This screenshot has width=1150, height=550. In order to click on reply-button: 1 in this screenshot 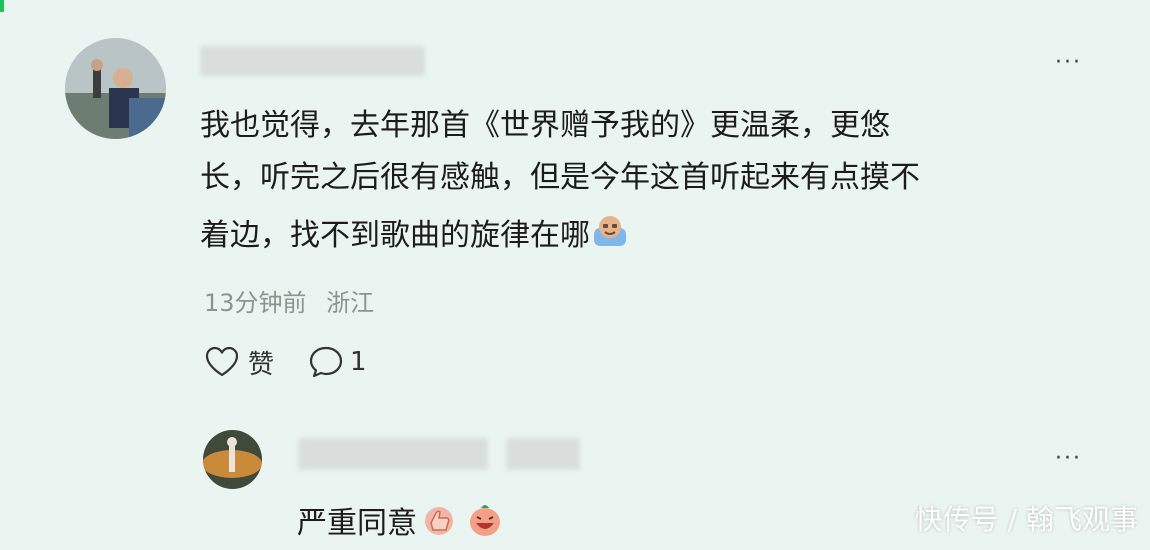, I will do `click(337, 362)`.